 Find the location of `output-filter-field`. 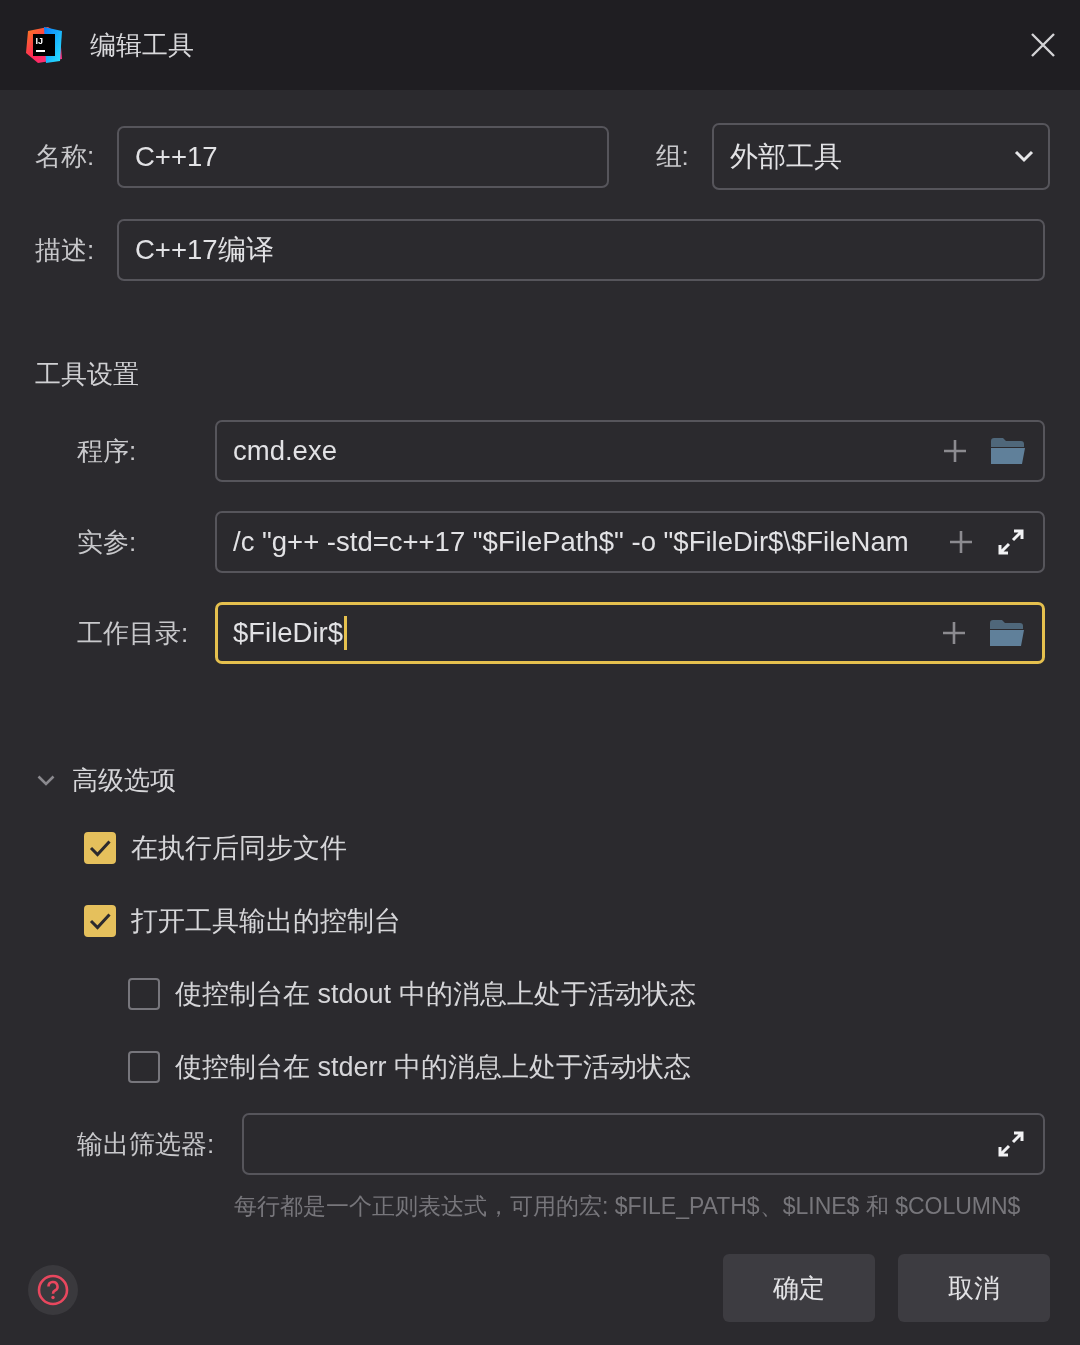

output-filter-field is located at coordinates (643, 1144).